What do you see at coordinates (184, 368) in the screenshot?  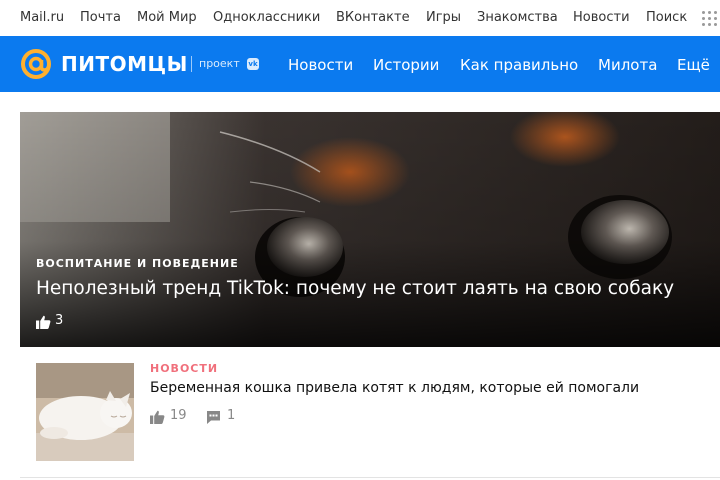 I see `article-category: НОВОСТИ` at bounding box center [184, 368].